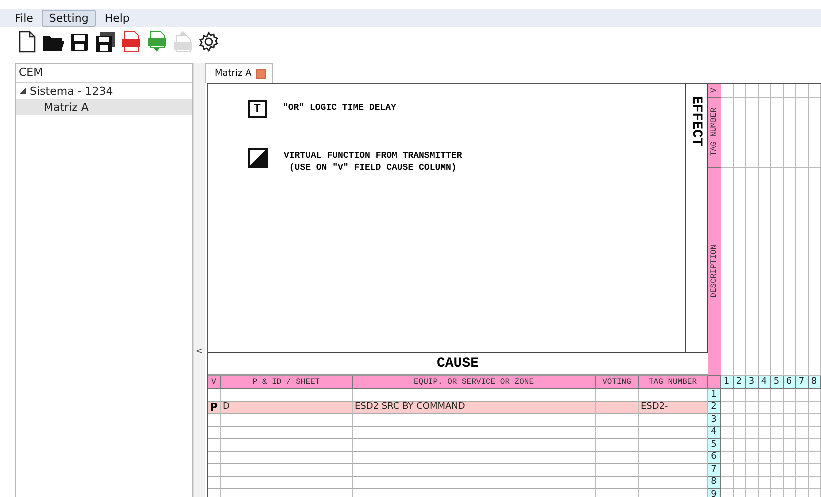 The height and width of the screenshot is (497, 821). What do you see at coordinates (714, 91) in the screenshot?
I see `column-header: V` at bounding box center [714, 91].